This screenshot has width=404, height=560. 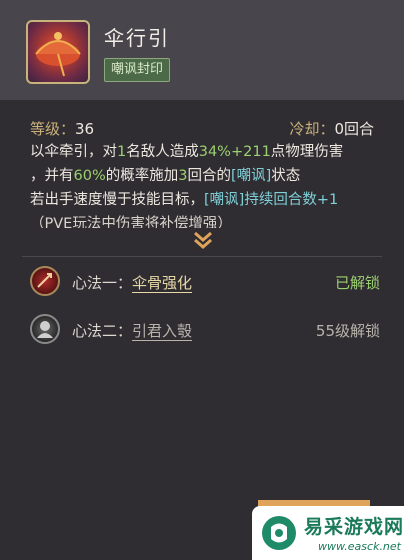 I want to click on umbrella-skill-icon, so click(x=58, y=52).